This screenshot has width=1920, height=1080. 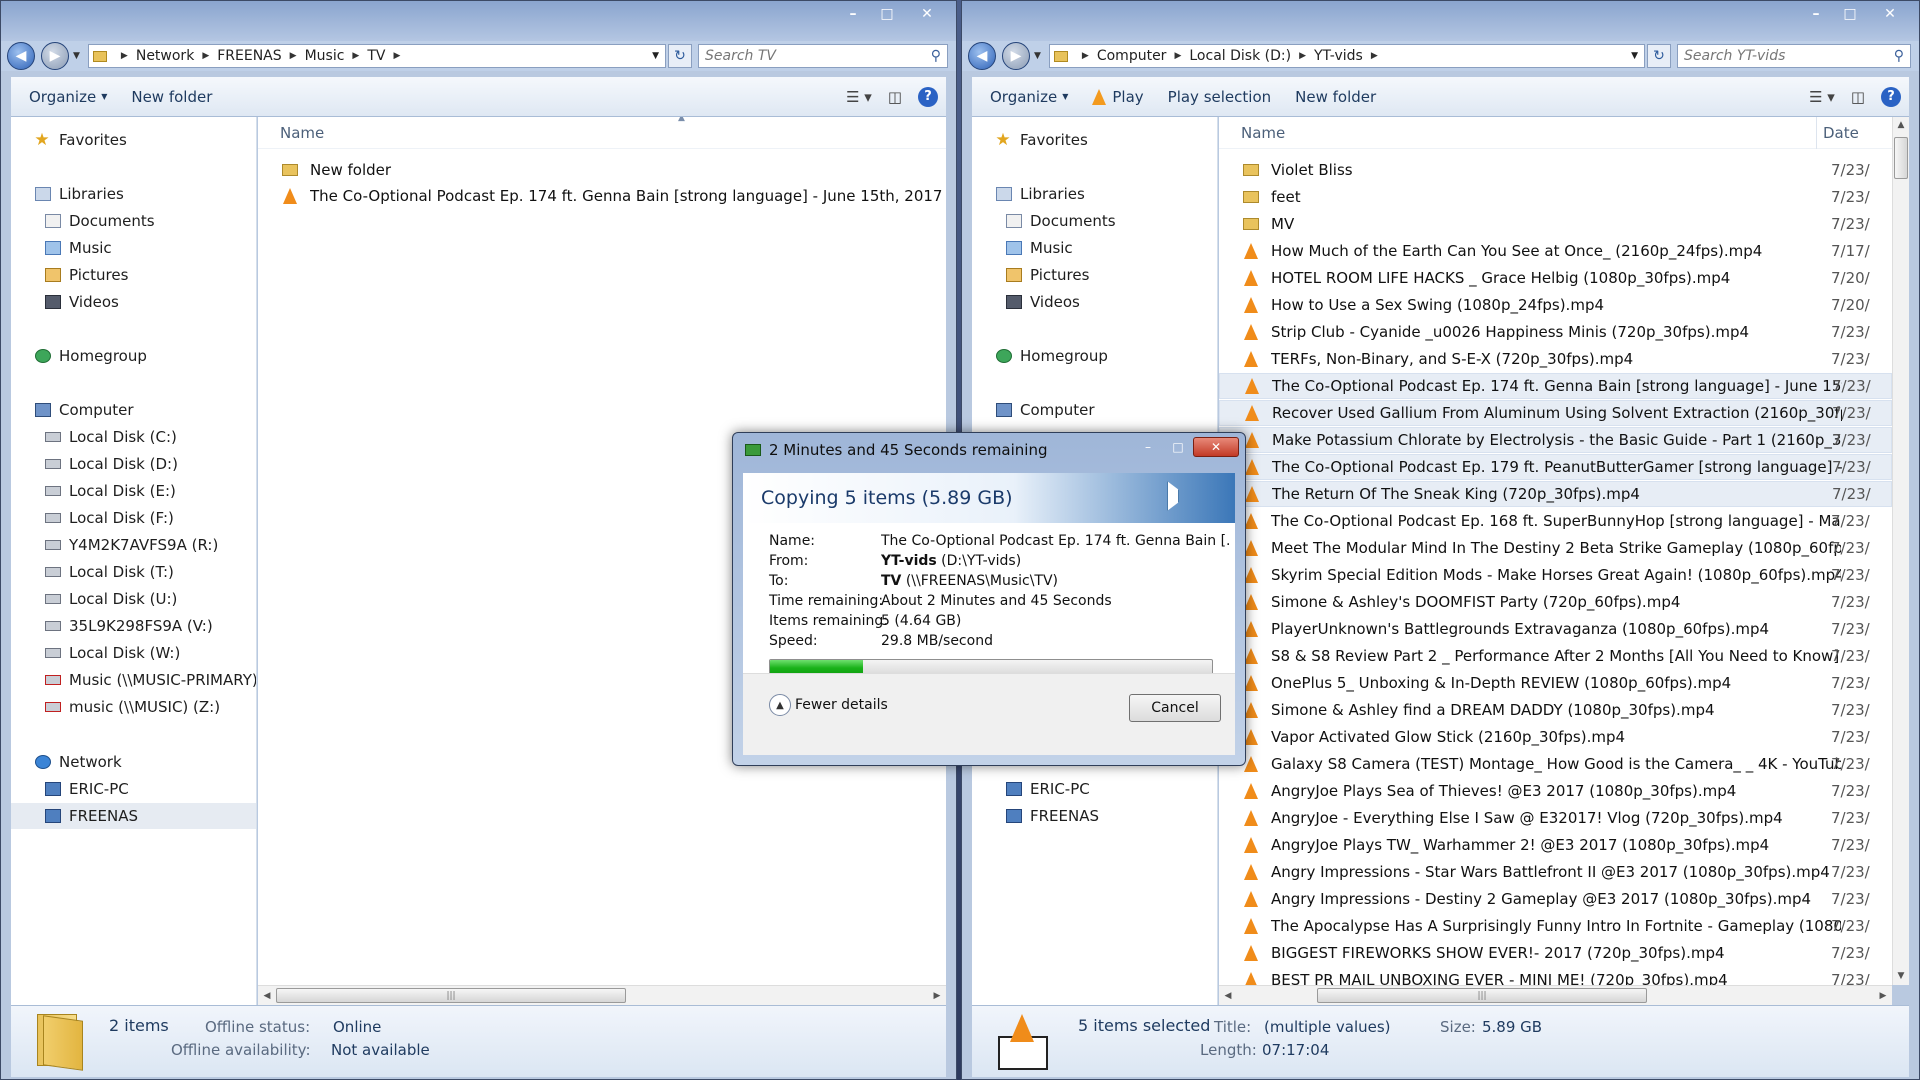 What do you see at coordinates (150, 572) in the screenshot?
I see `nav-drive: Local Disk (T:)` at bounding box center [150, 572].